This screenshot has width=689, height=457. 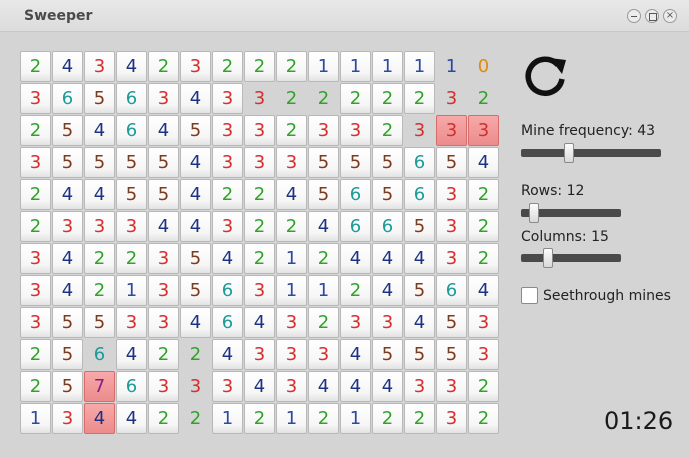 I want to click on rows-slider-handle, so click(x=534, y=213).